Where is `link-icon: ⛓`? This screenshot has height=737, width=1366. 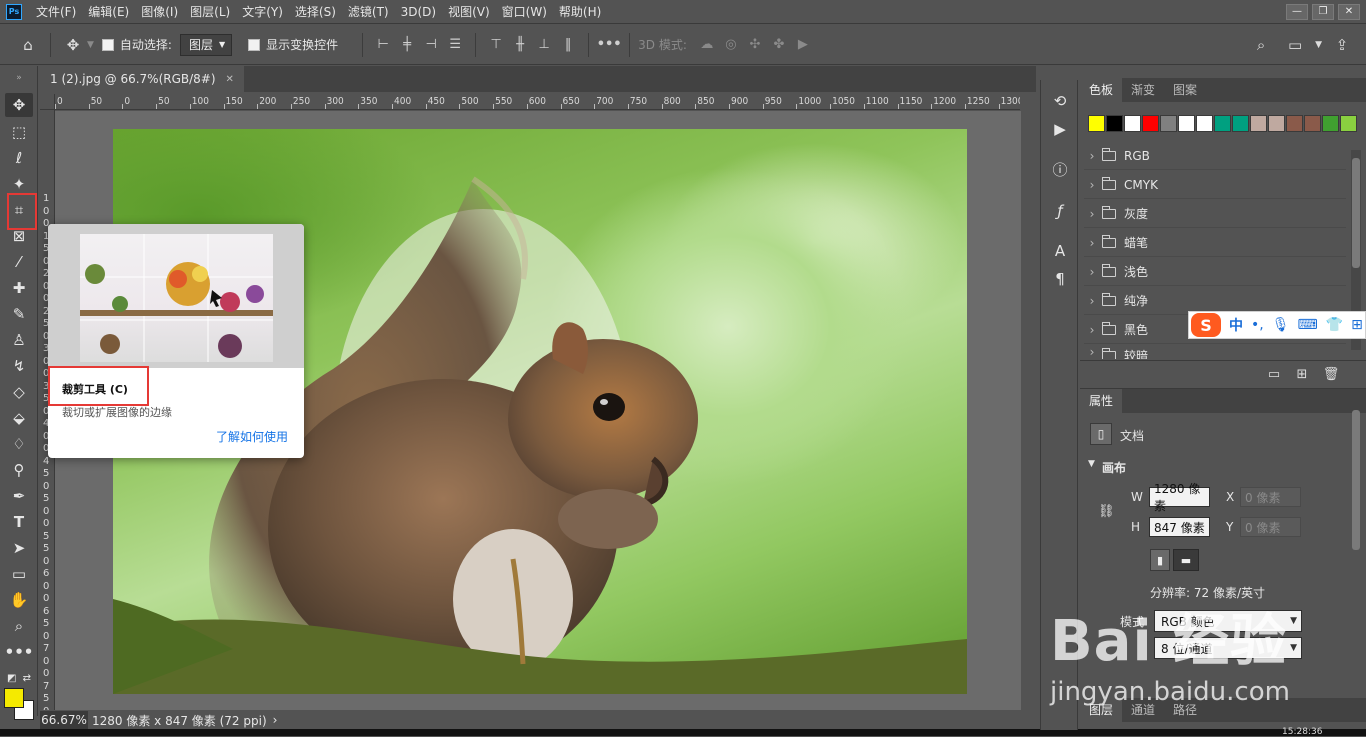 link-icon: ⛓ is located at coordinates (1106, 511).